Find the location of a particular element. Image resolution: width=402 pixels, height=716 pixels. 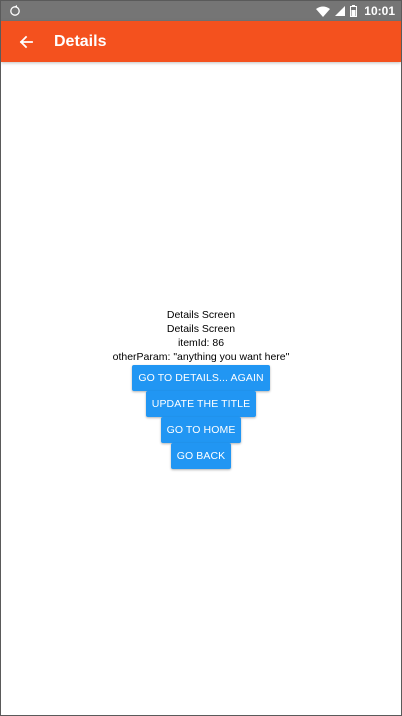

sync-icon is located at coordinates (15, 10).